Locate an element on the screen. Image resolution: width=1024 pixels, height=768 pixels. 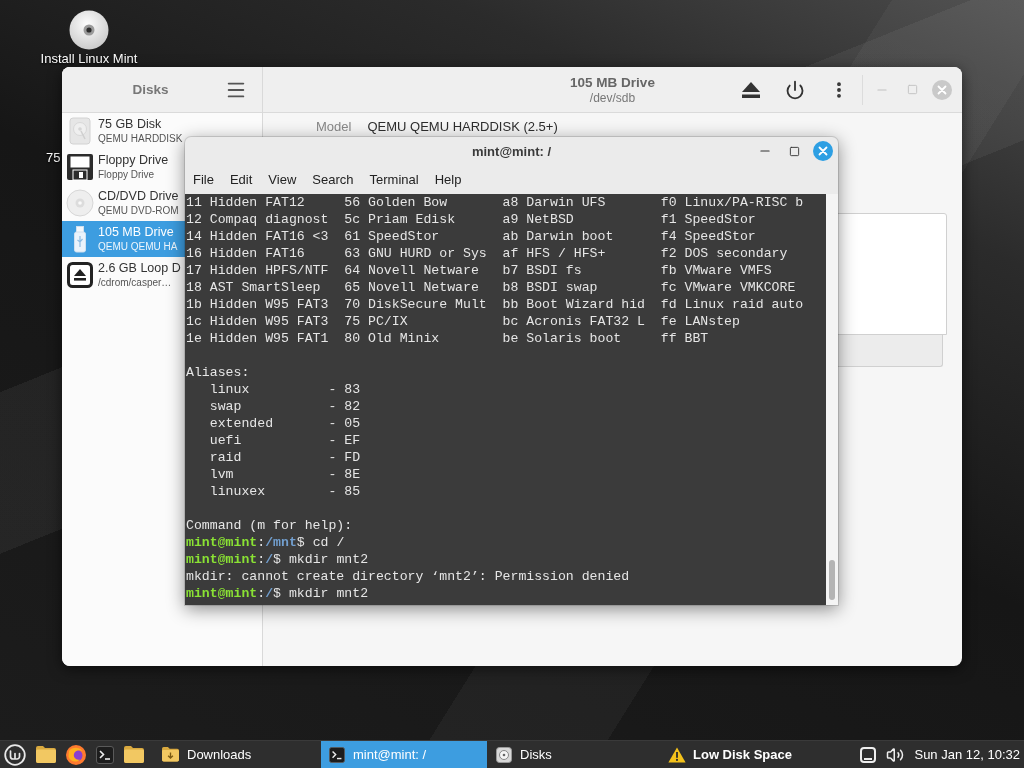
taskbar-window-button: Downloads is located at coordinates (237, 754).